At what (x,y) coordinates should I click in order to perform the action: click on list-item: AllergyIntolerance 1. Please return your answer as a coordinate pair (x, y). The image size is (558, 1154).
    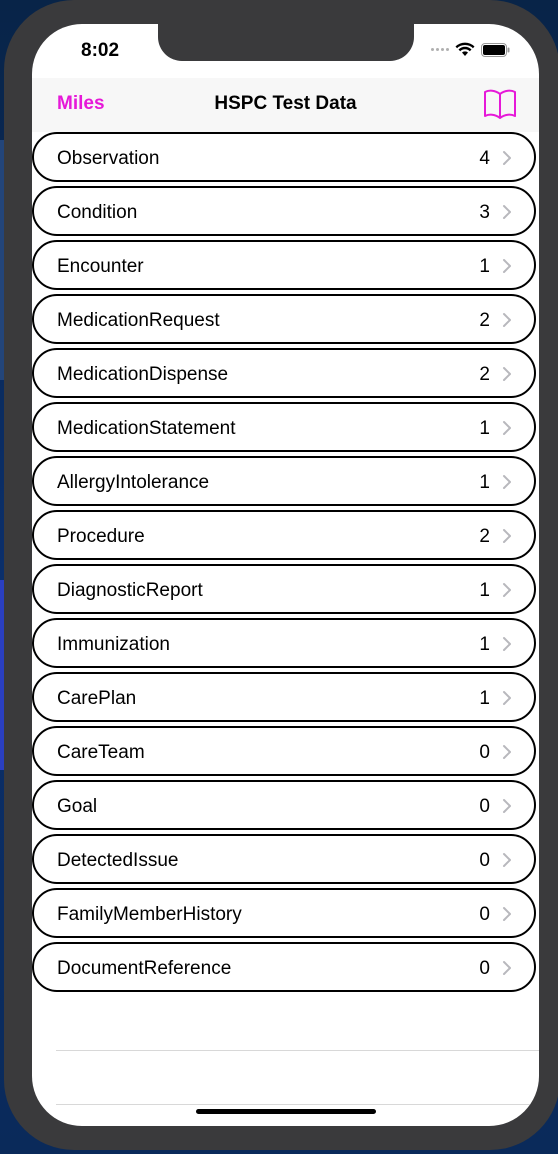
    Looking at the image, I should click on (284, 481).